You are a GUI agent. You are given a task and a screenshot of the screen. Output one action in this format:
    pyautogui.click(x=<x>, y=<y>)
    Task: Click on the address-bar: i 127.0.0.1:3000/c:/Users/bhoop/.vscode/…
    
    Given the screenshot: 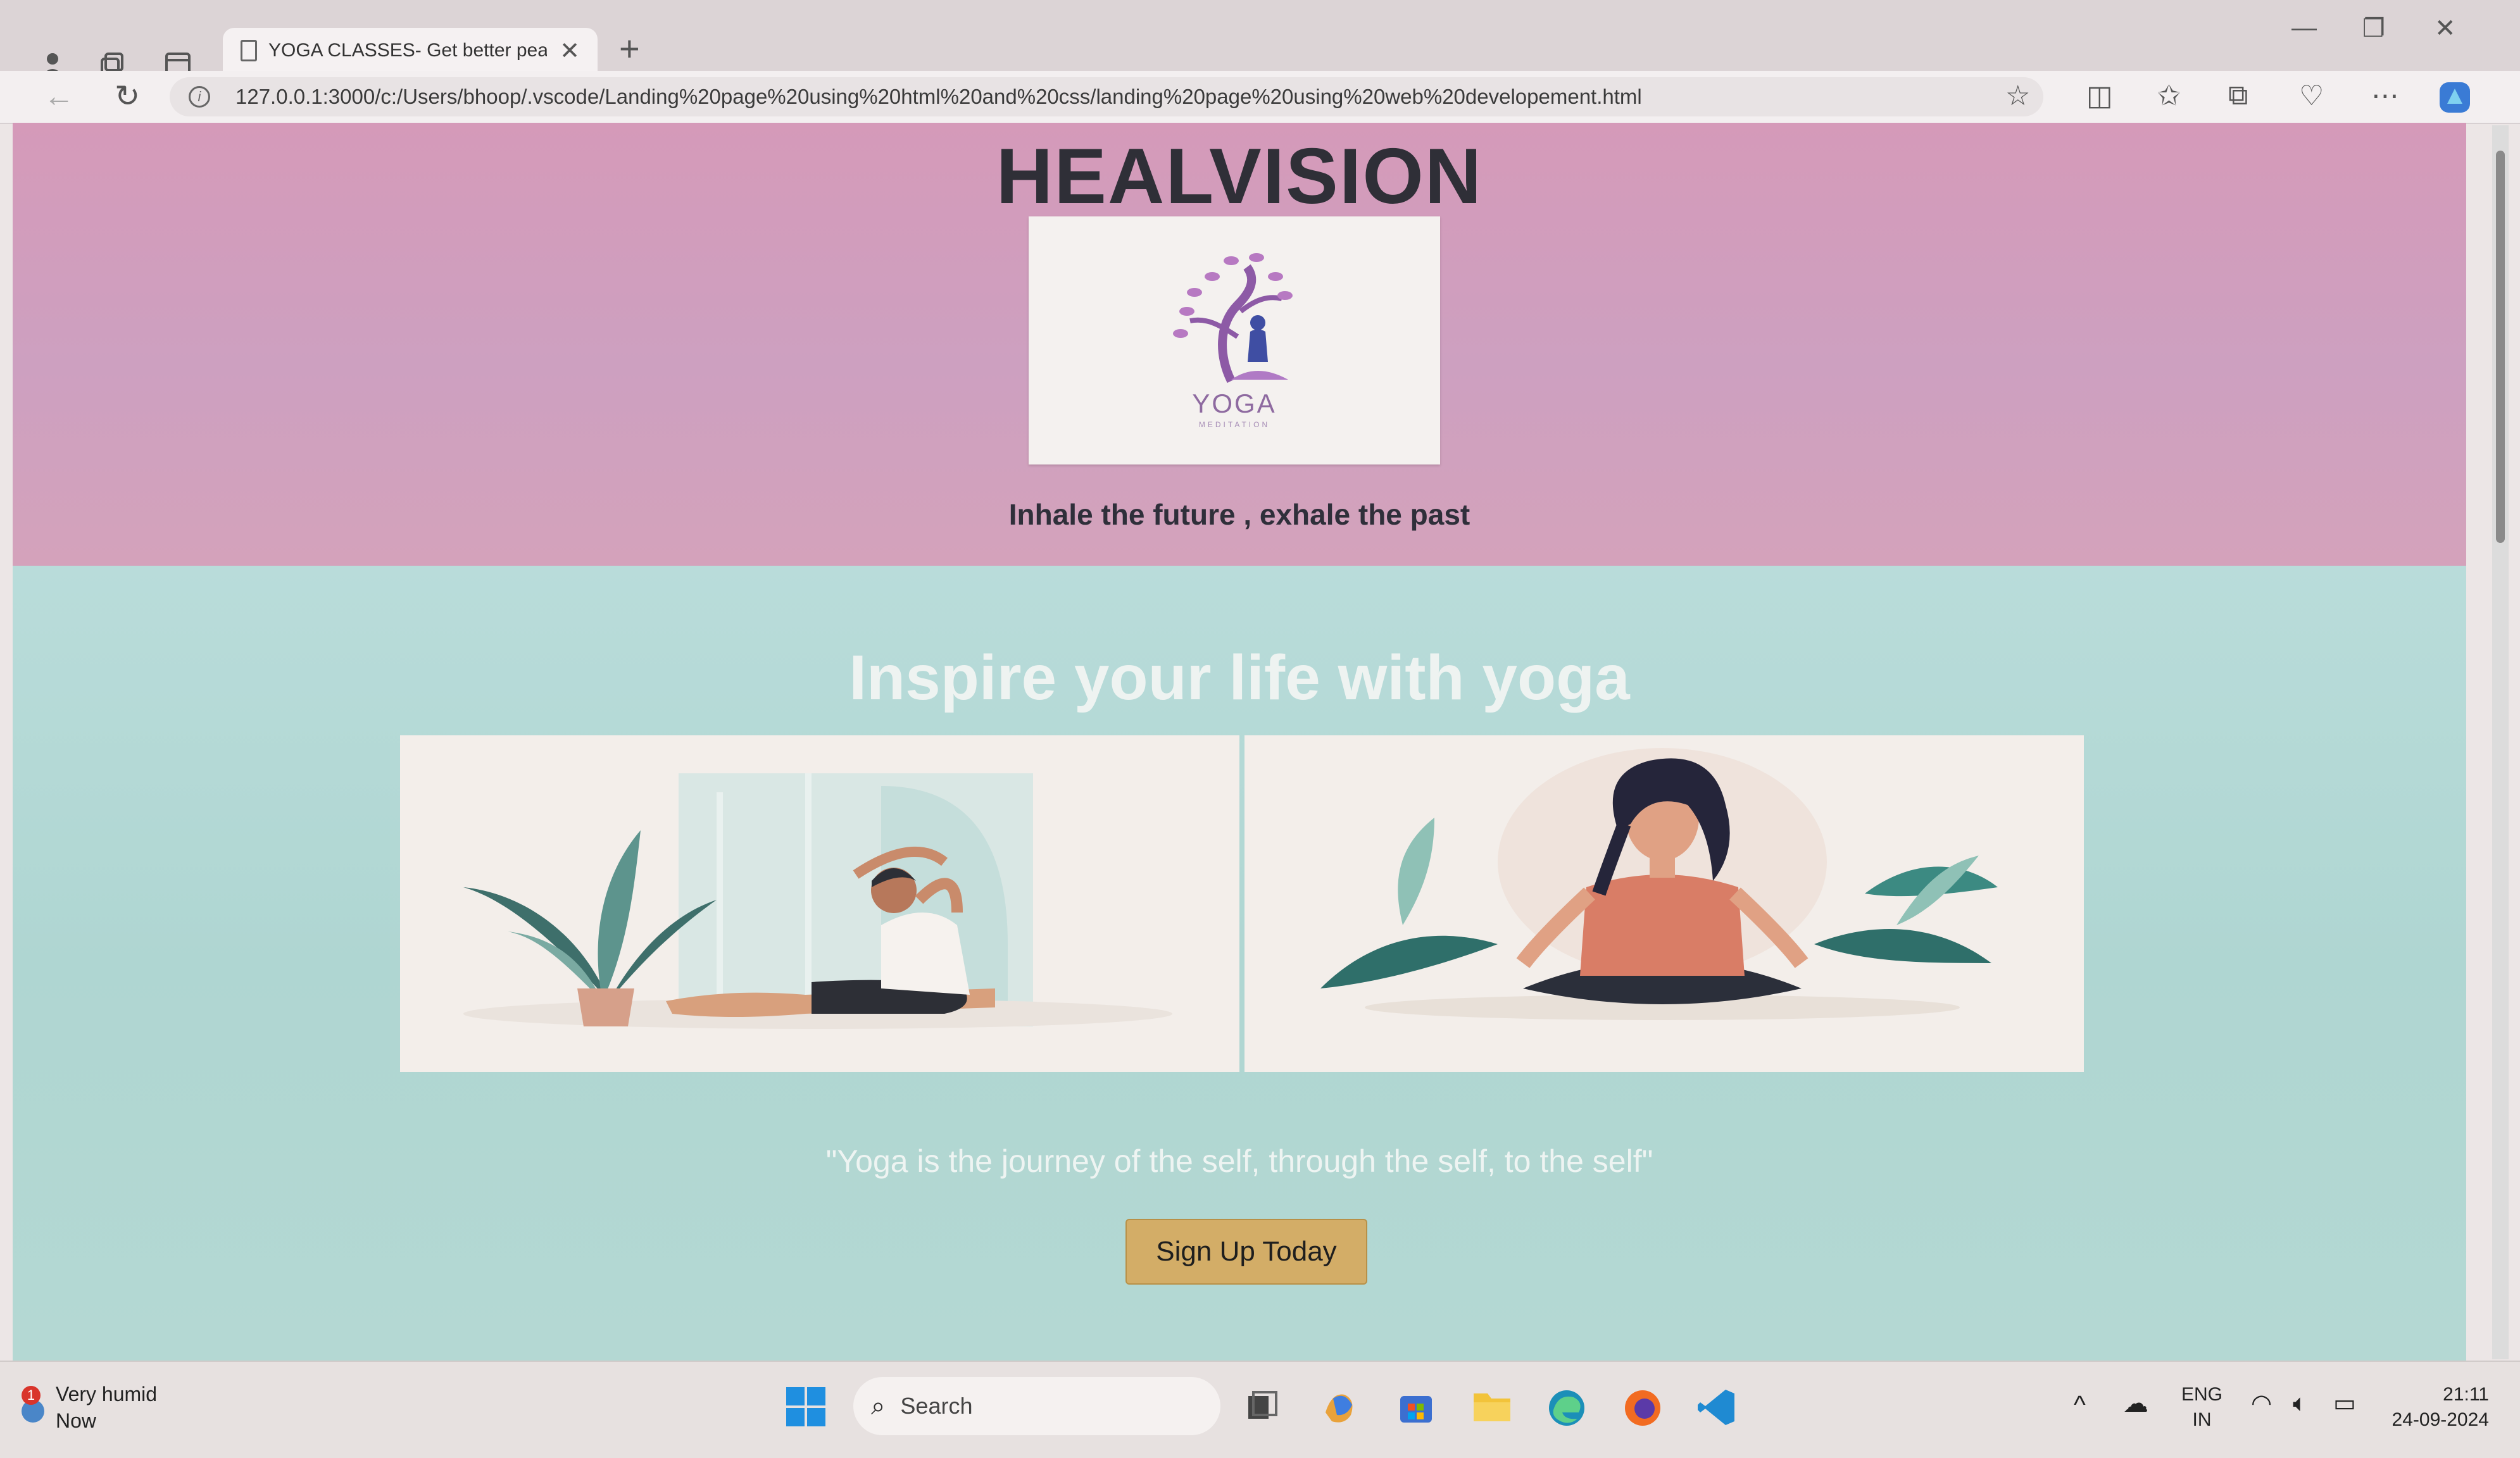 What is the action you would take?
    pyautogui.click(x=1106, y=96)
    